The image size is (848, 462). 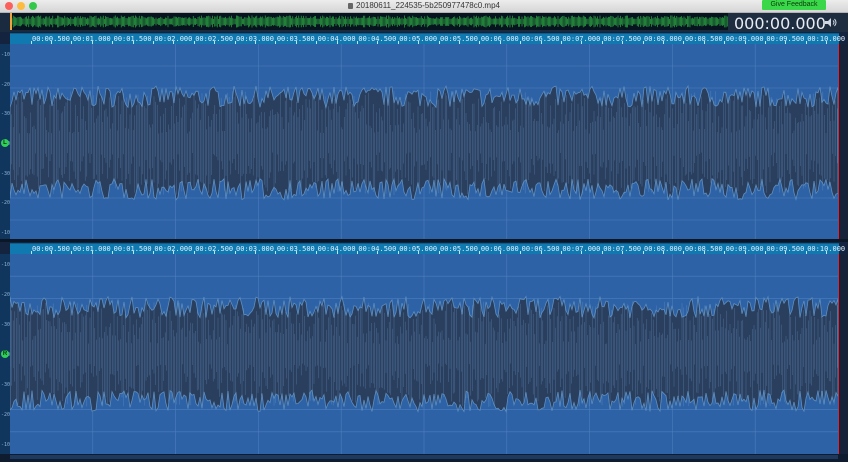 I want to click on overview-playhead, so click(x=11, y=21).